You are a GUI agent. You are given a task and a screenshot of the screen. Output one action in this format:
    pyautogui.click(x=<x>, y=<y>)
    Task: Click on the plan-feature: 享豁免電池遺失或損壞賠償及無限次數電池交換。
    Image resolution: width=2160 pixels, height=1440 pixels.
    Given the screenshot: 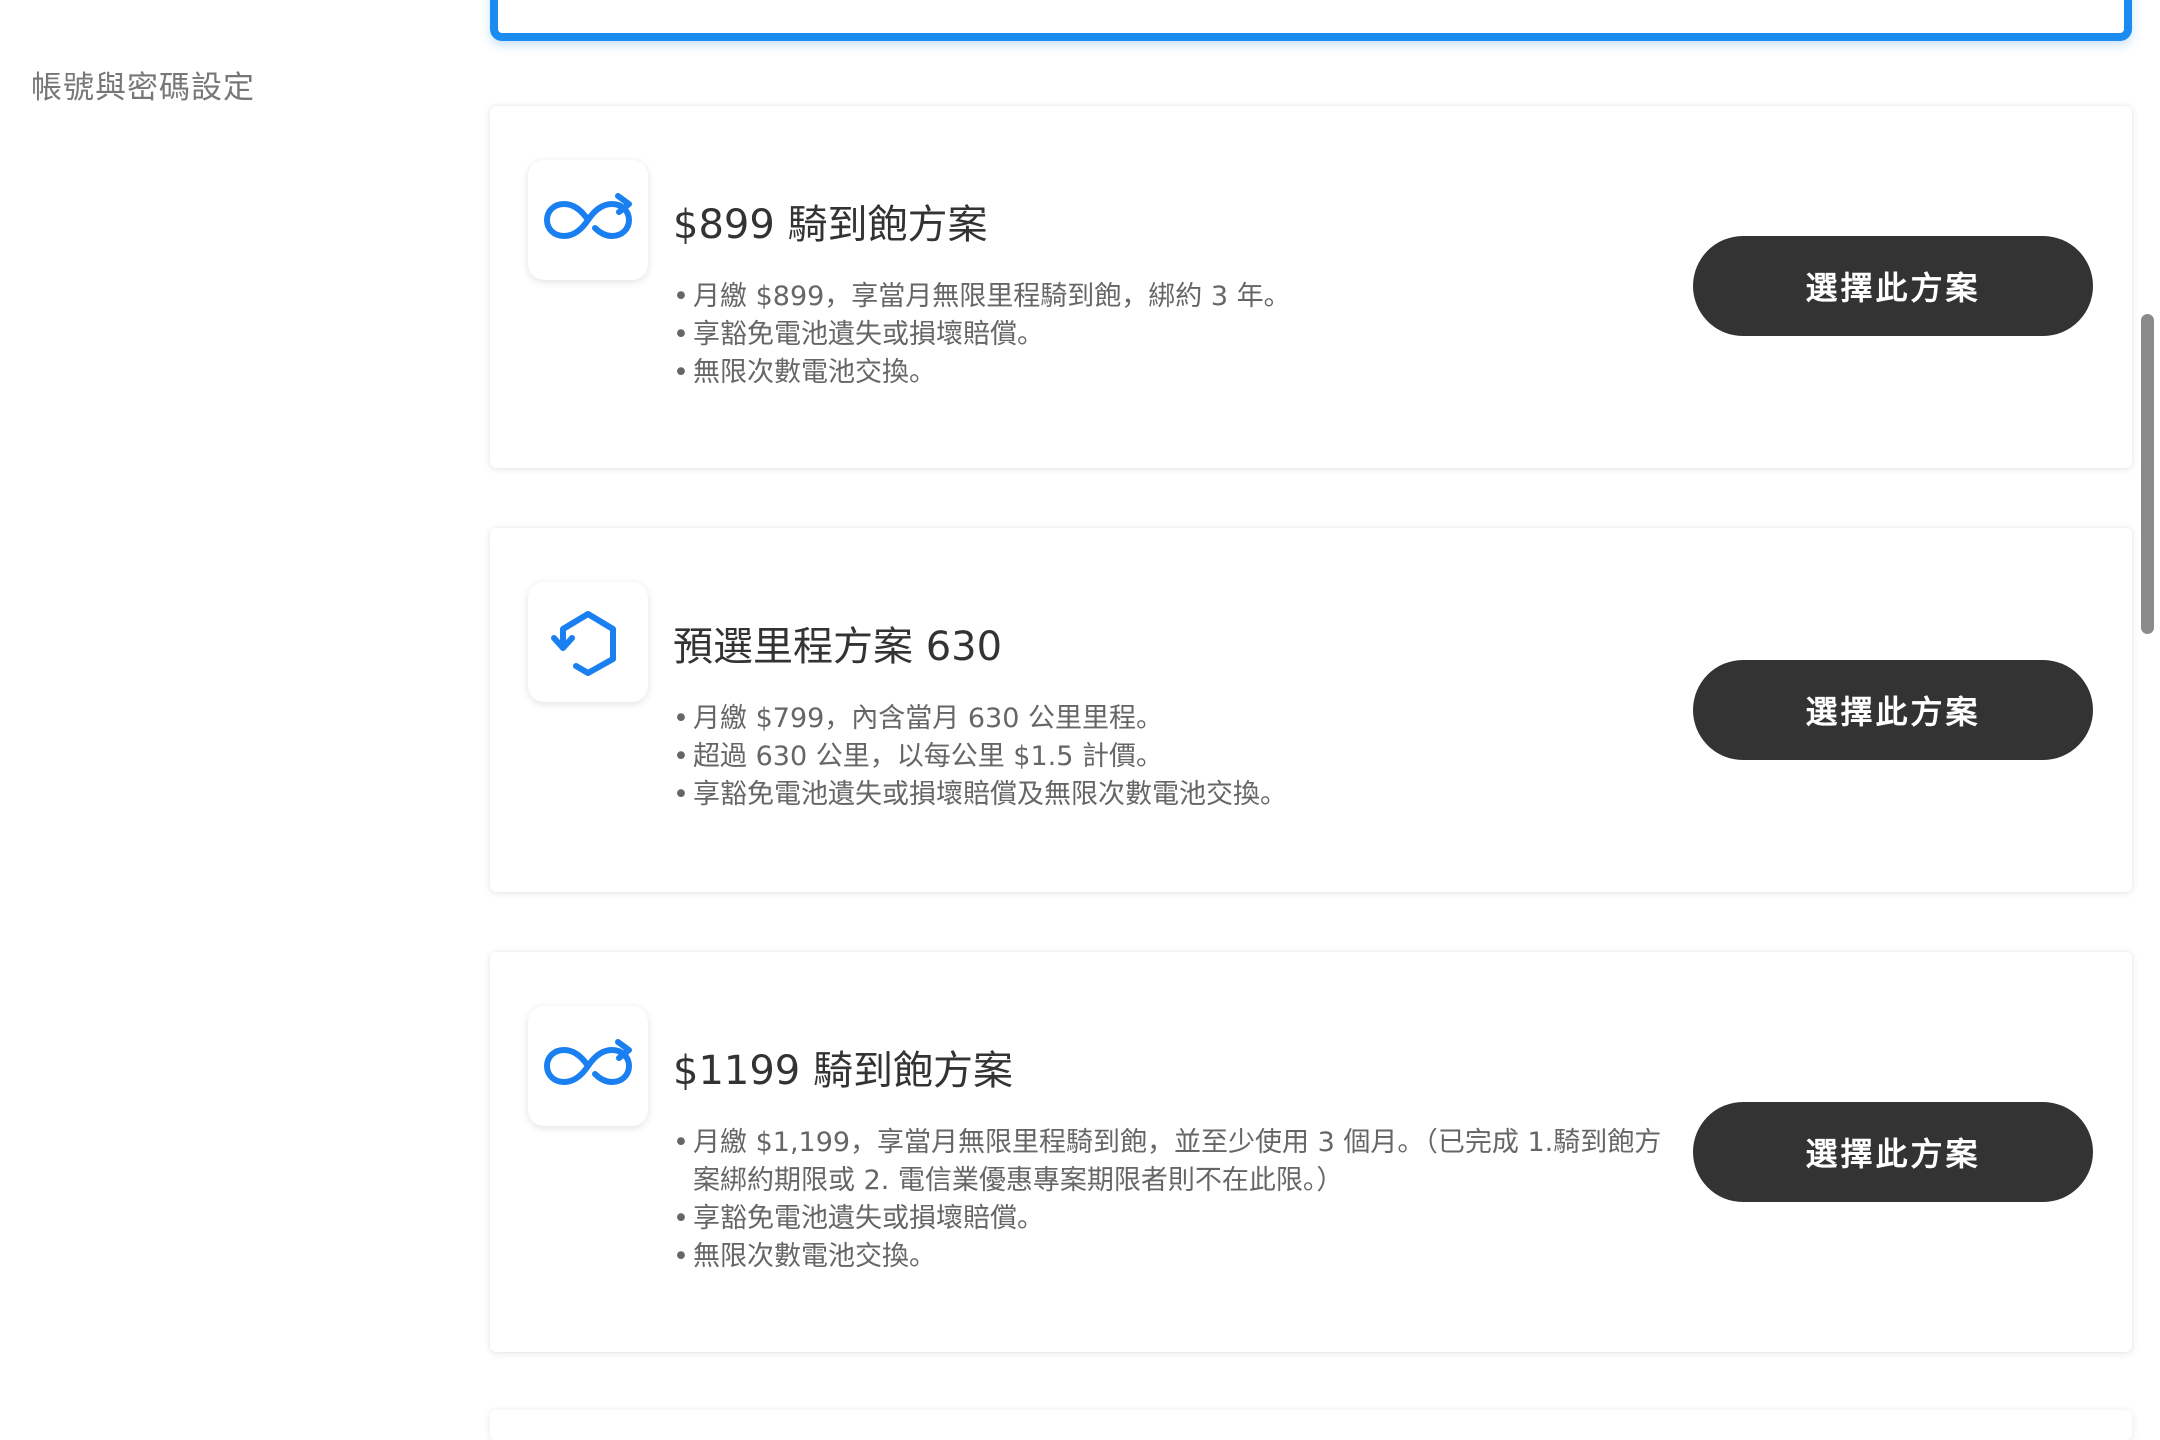 What is the action you would take?
    pyautogui.click(x=1173, y=795)
    